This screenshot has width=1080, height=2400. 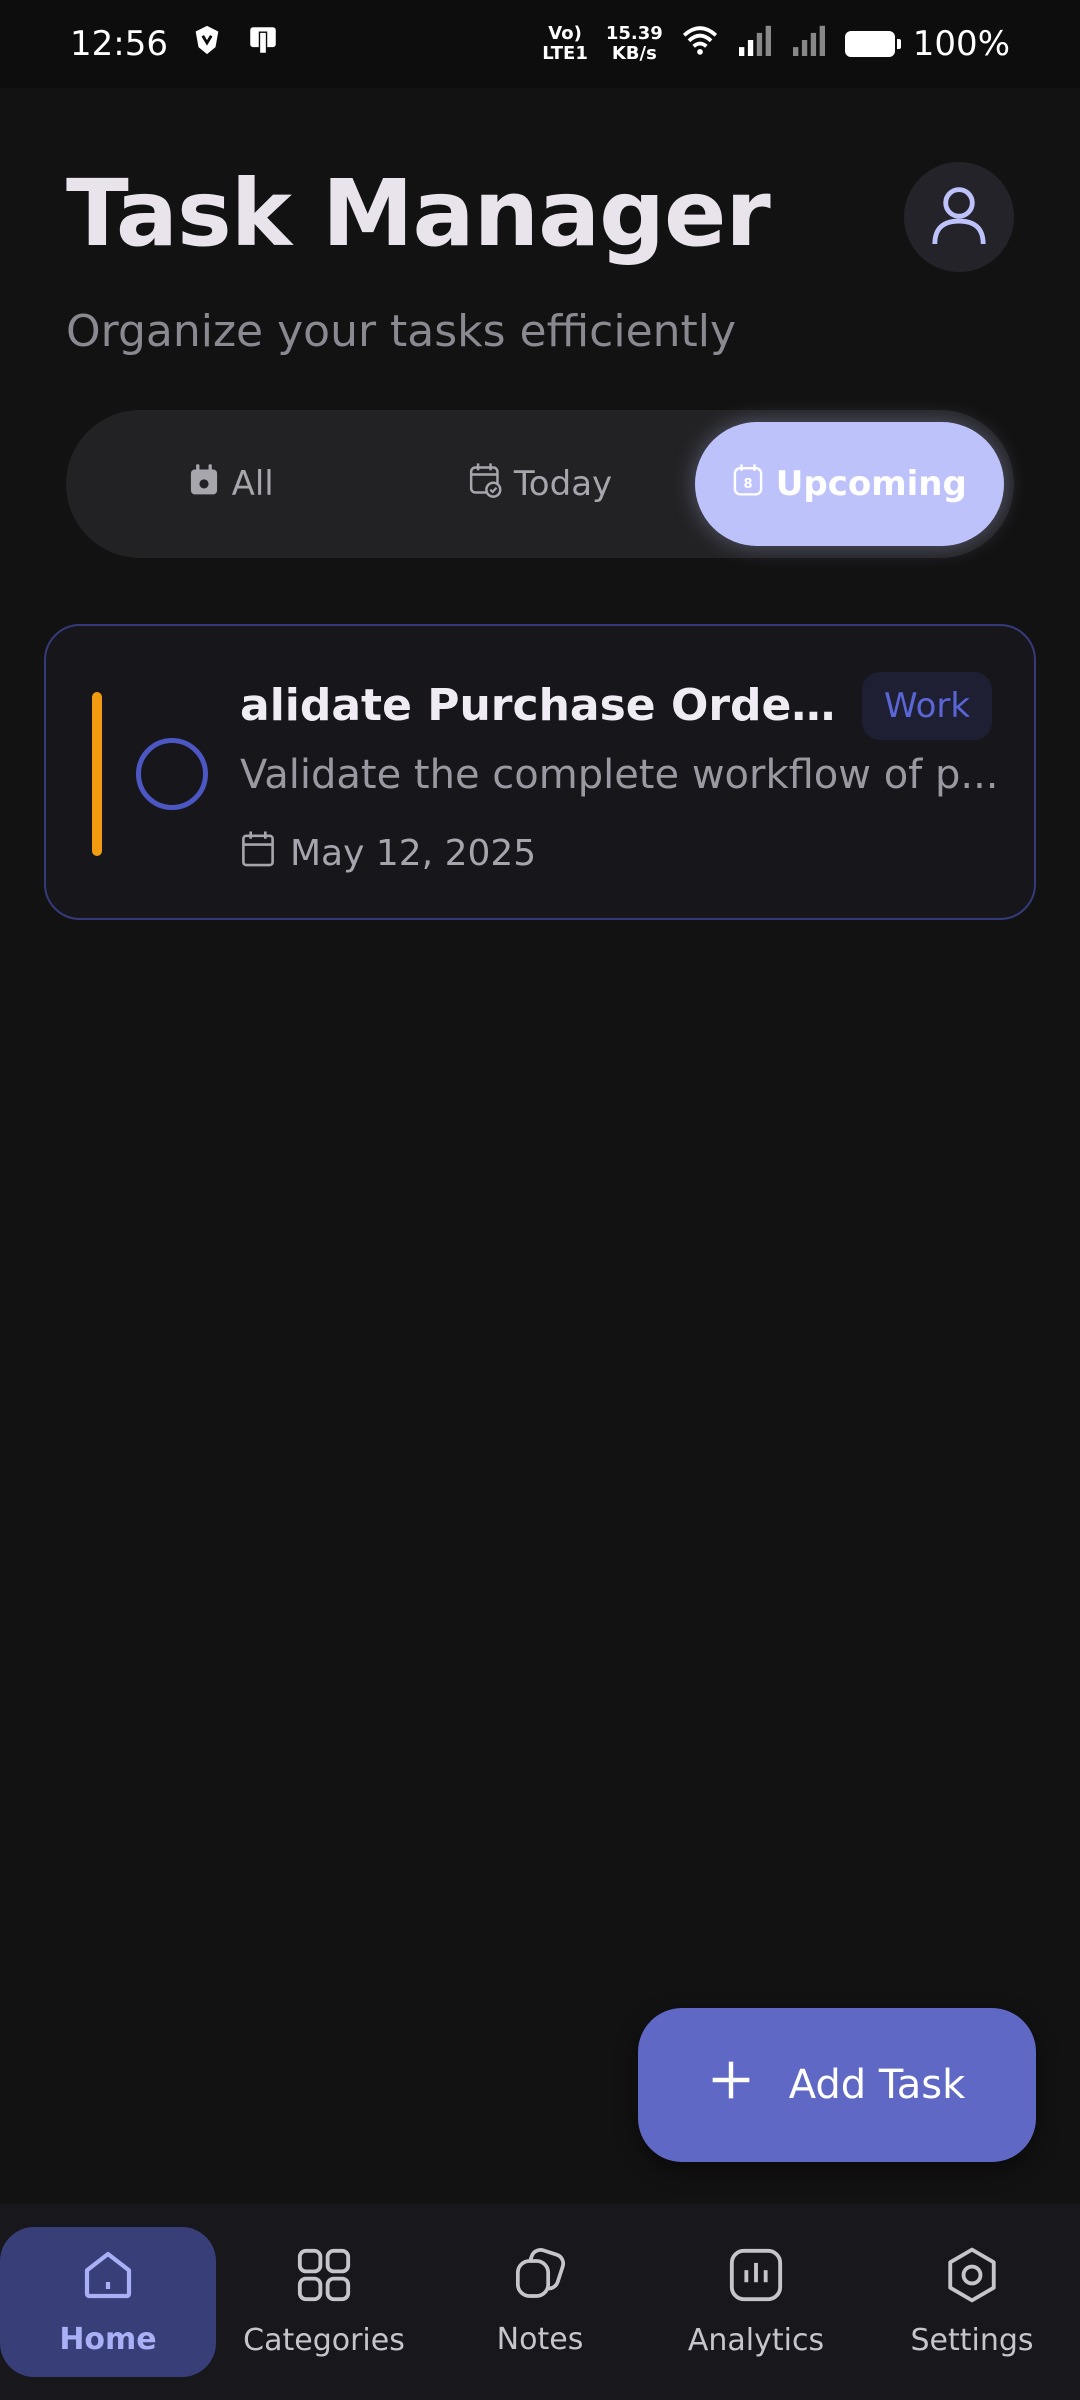 I want to click on speed-unit: KB/s, so click(x=634, y=53).